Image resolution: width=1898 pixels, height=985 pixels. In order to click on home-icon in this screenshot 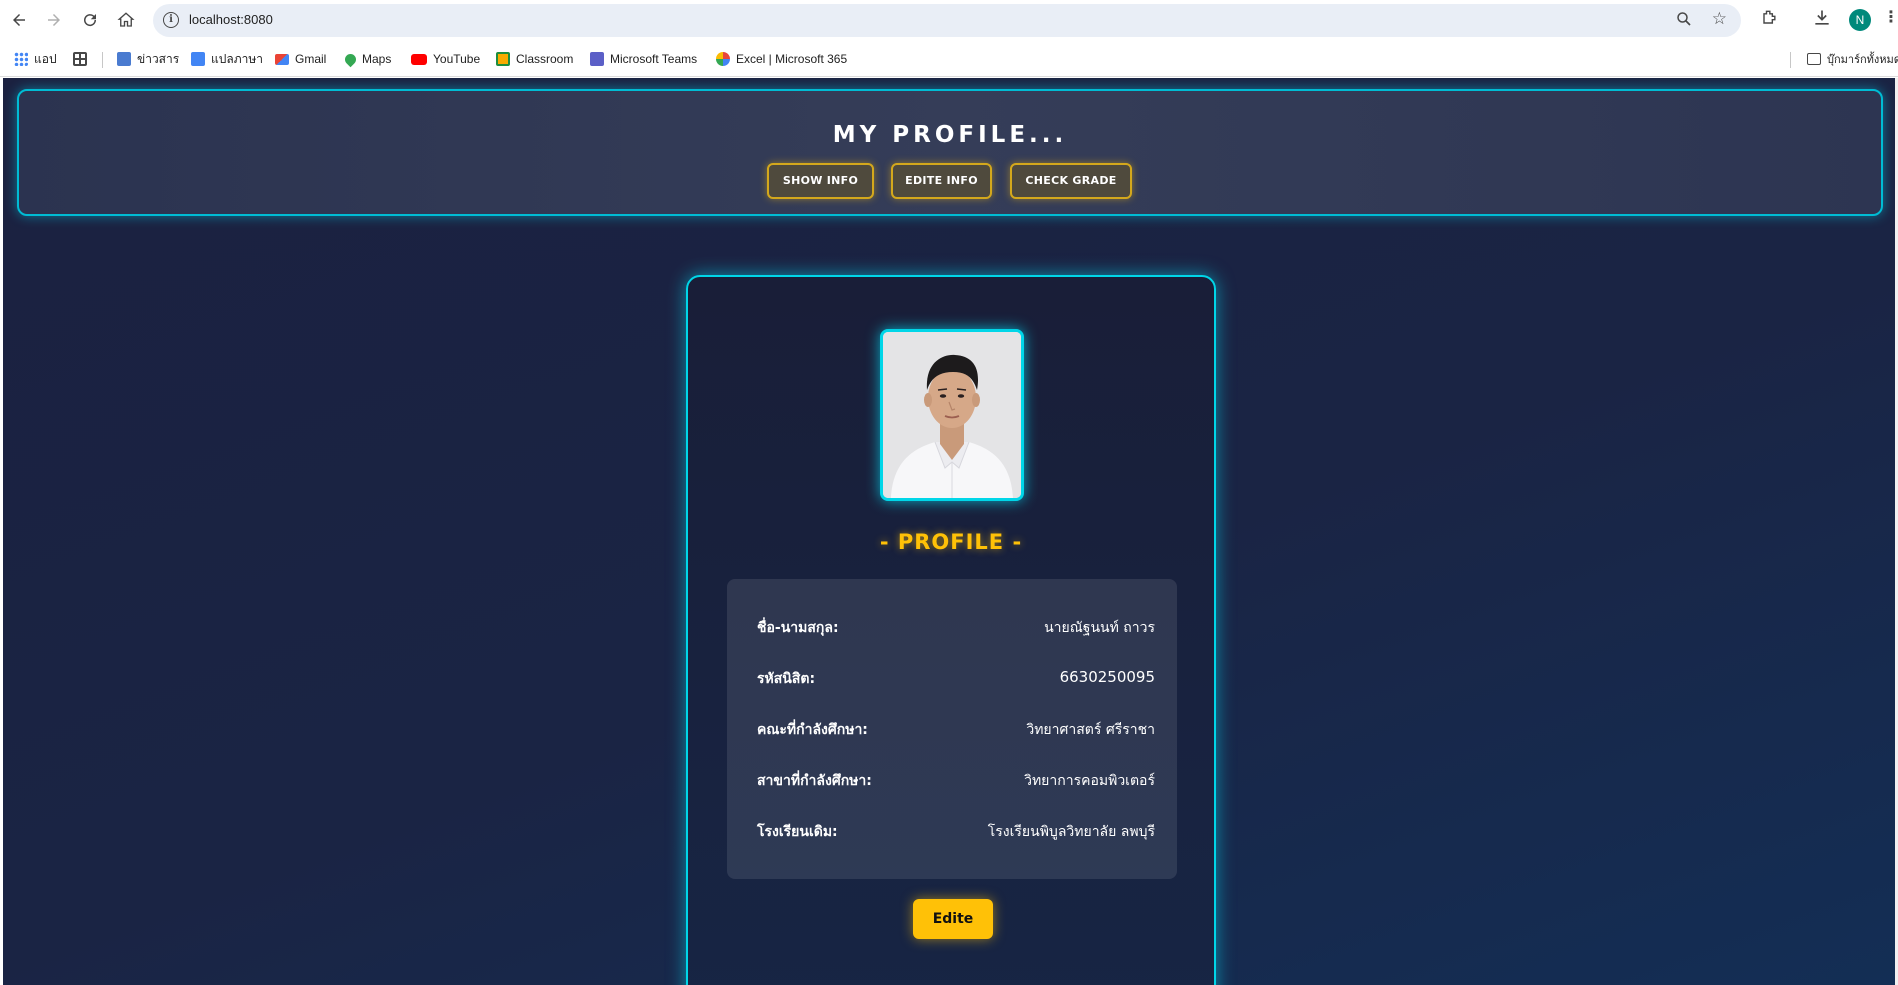, I will do `click(126, 20)`.